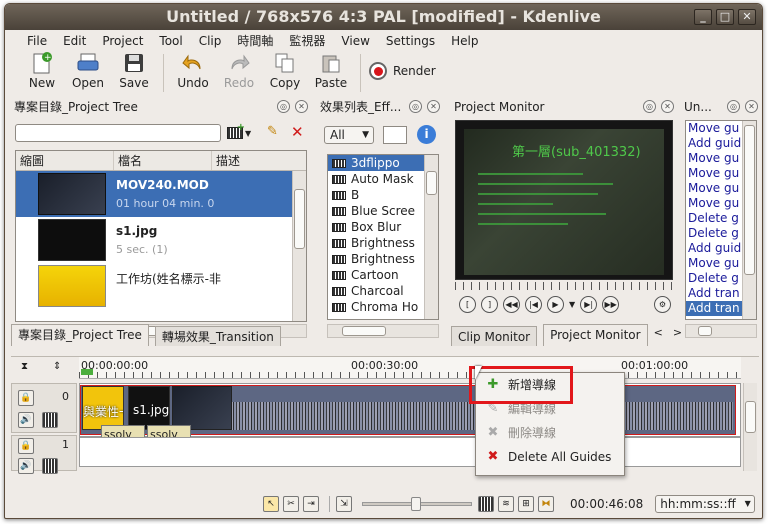 This screenshot has width=769, height=524. Describe the element at coordinates (550, 433) in the screenshot. I see `delete-guide-menu-item: ✖ 刪除導線` at that location.